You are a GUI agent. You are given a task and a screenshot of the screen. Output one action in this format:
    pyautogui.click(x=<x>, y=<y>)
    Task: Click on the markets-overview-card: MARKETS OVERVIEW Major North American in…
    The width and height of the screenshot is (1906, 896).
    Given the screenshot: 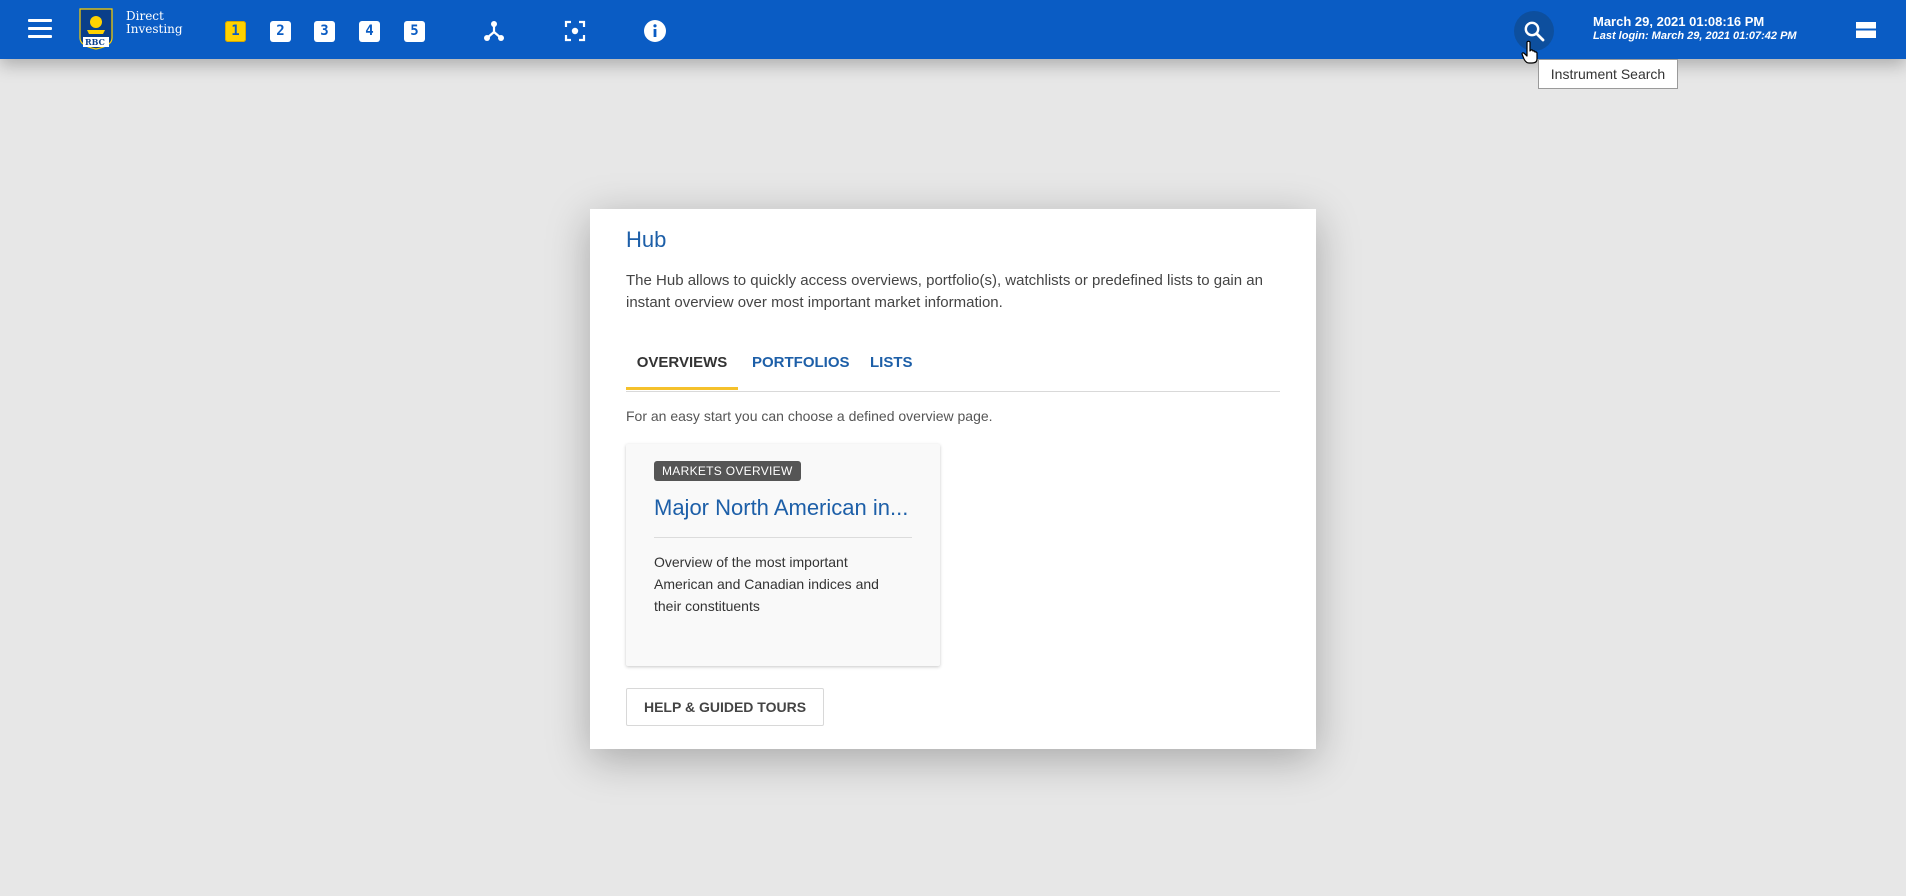 What is the action you would take?
    pyautogui.click(x=783, y=555)
    